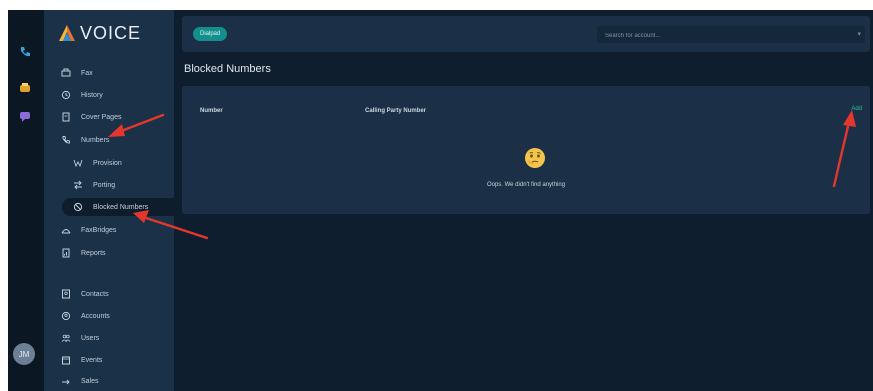 This screenshot has width=873, height=391. I want to click on sidebar-item-faxbridges: FaxBridges, so click(88, 230).